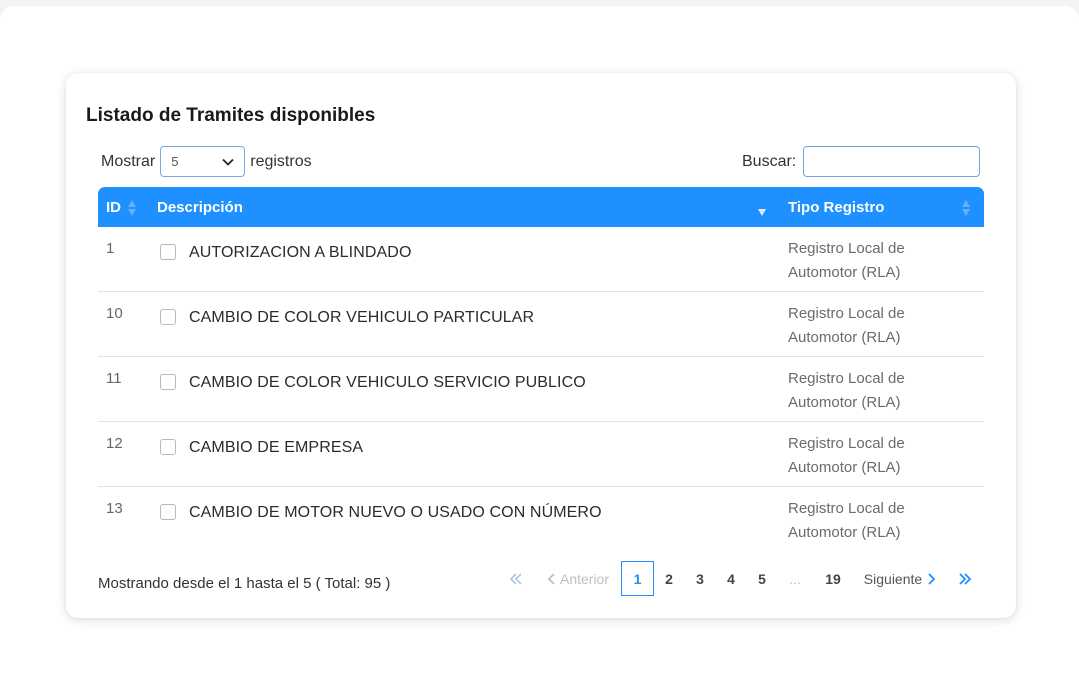 The width and height of the screenshot is (1079, 695). What do you see at coordinates (892, 161) in the screenshot?
I see `search-input` at bounding box center [892, 161].